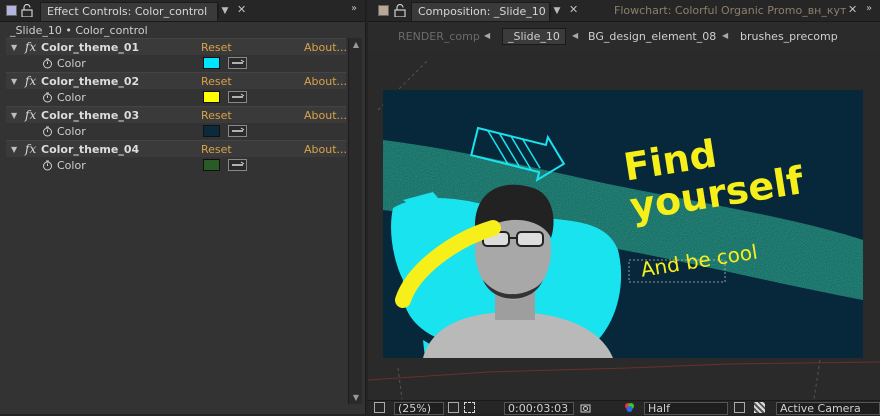 The image size is (880, 416). I want to click on safe-area-icon, so click(379, 407).